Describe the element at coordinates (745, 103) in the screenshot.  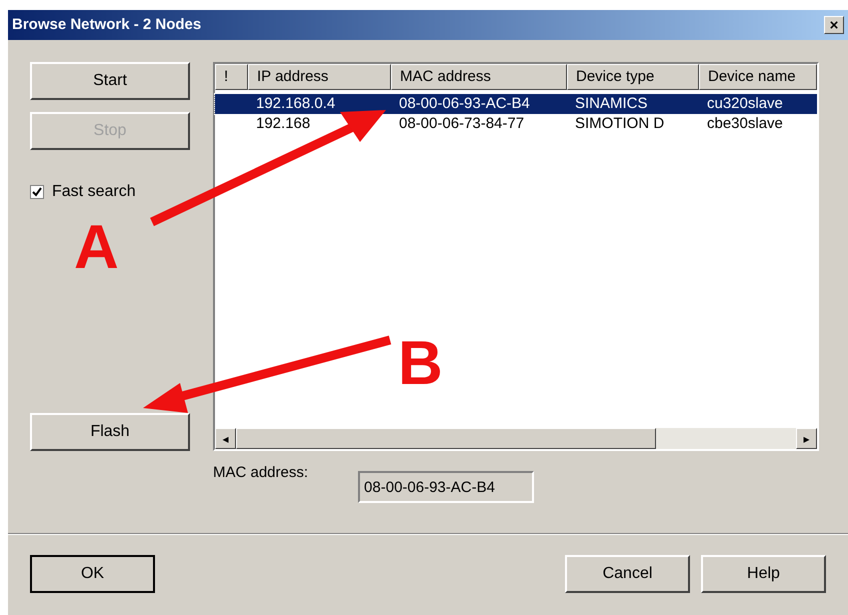
I see `table-cell: cu320slave` at that location.